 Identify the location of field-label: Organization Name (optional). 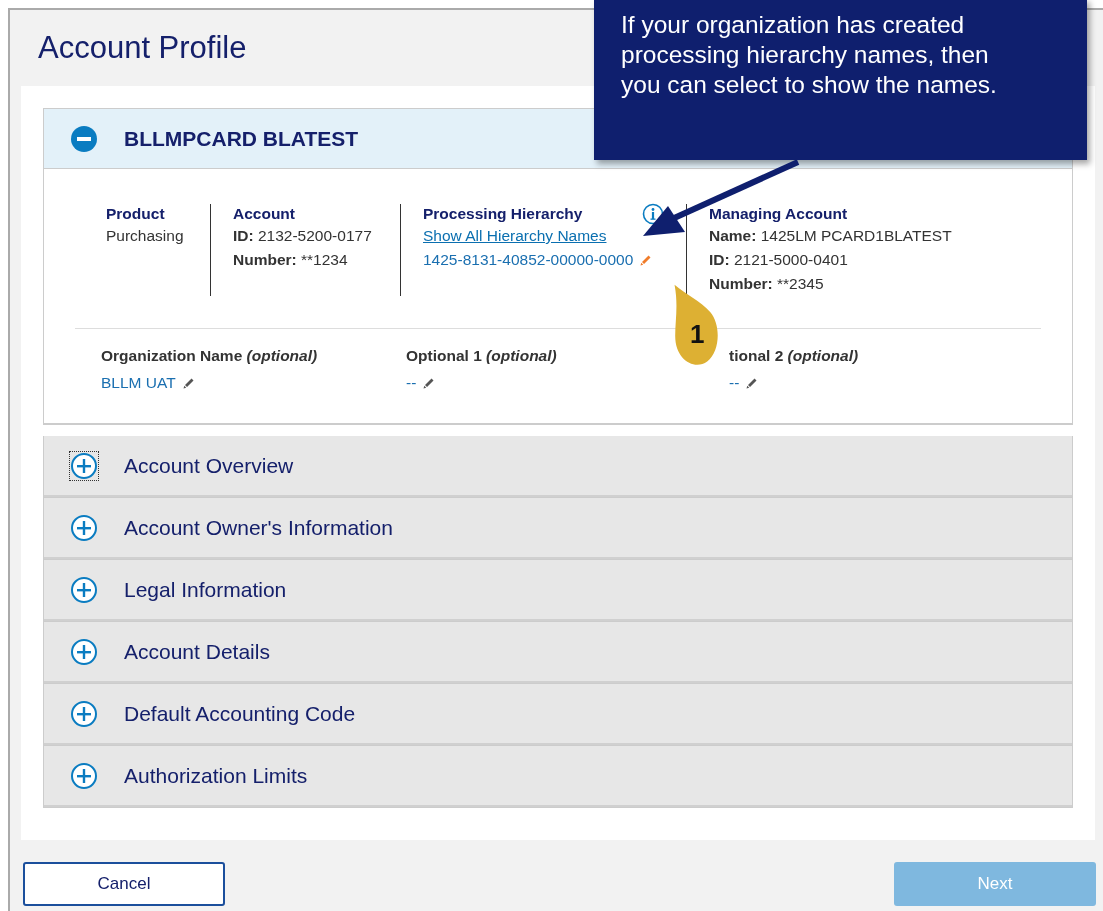
(210, 356).